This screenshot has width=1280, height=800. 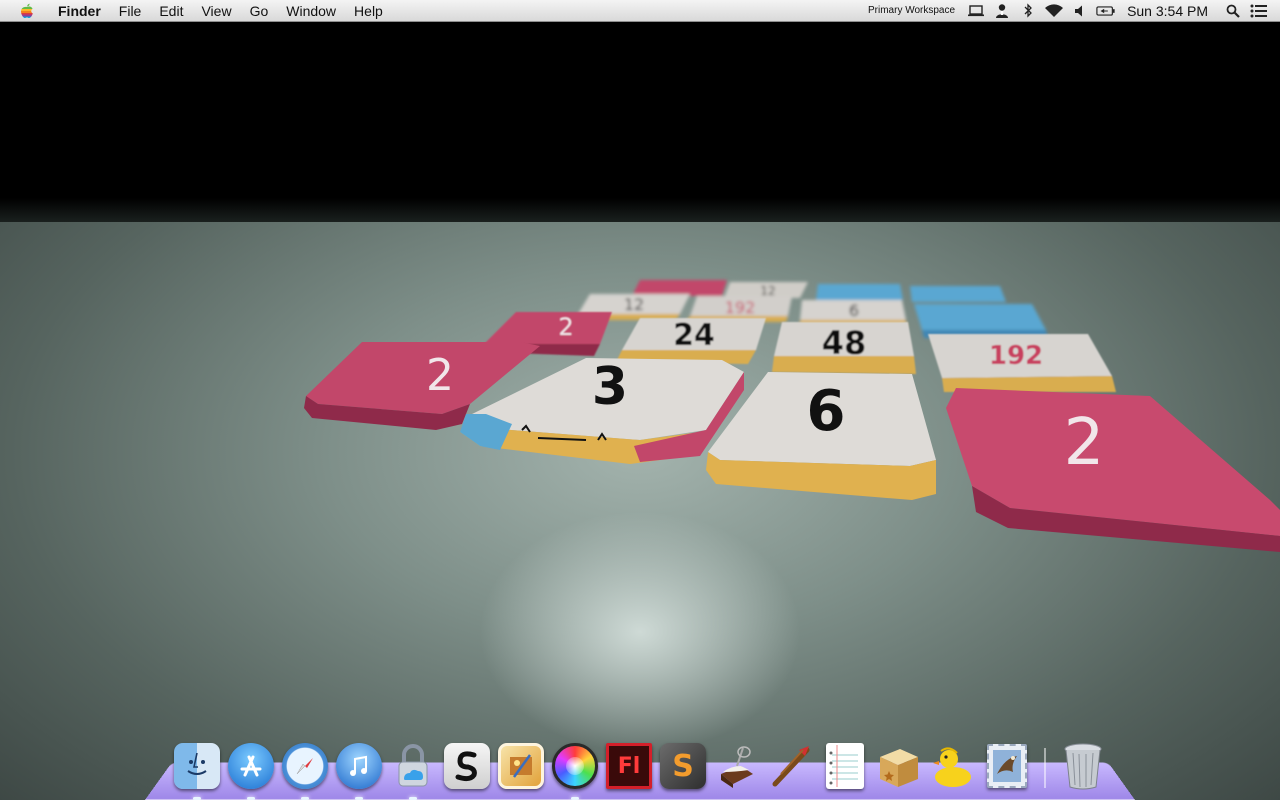 What do you see at coordinates (767, 291) in the screenshot?
I see `tile-text-12-back: 12` at bounding box center [767, 291].